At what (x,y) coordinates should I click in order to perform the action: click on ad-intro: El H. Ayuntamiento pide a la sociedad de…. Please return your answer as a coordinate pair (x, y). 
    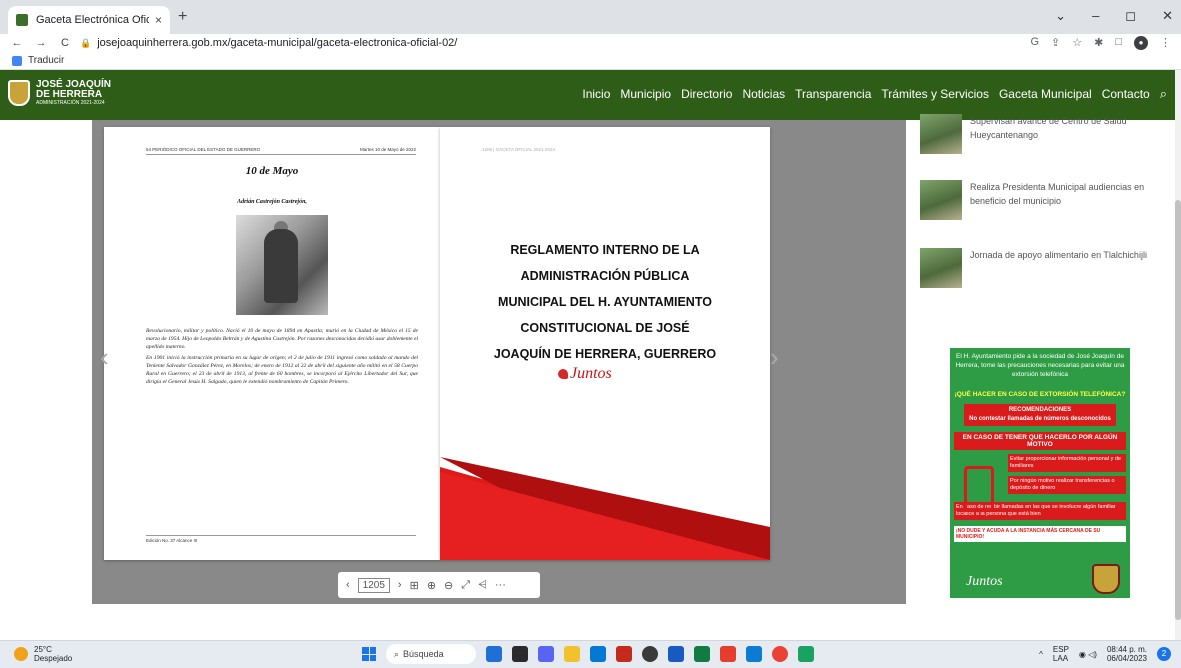
    Looking at the image, I should click on (1040, 365).